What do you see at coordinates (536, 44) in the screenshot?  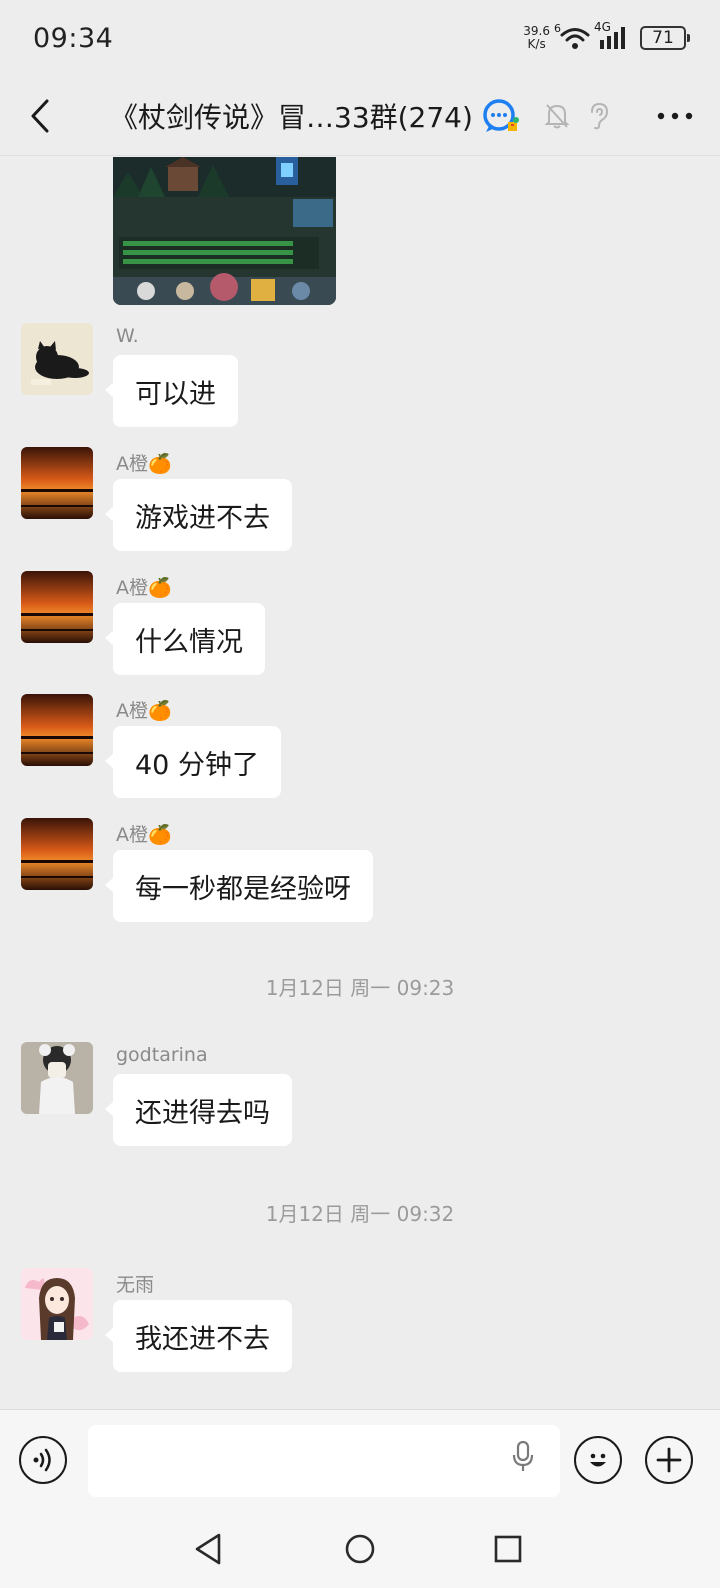 I see `network-speed-unit: K/s` at bounding box center [536, 44].